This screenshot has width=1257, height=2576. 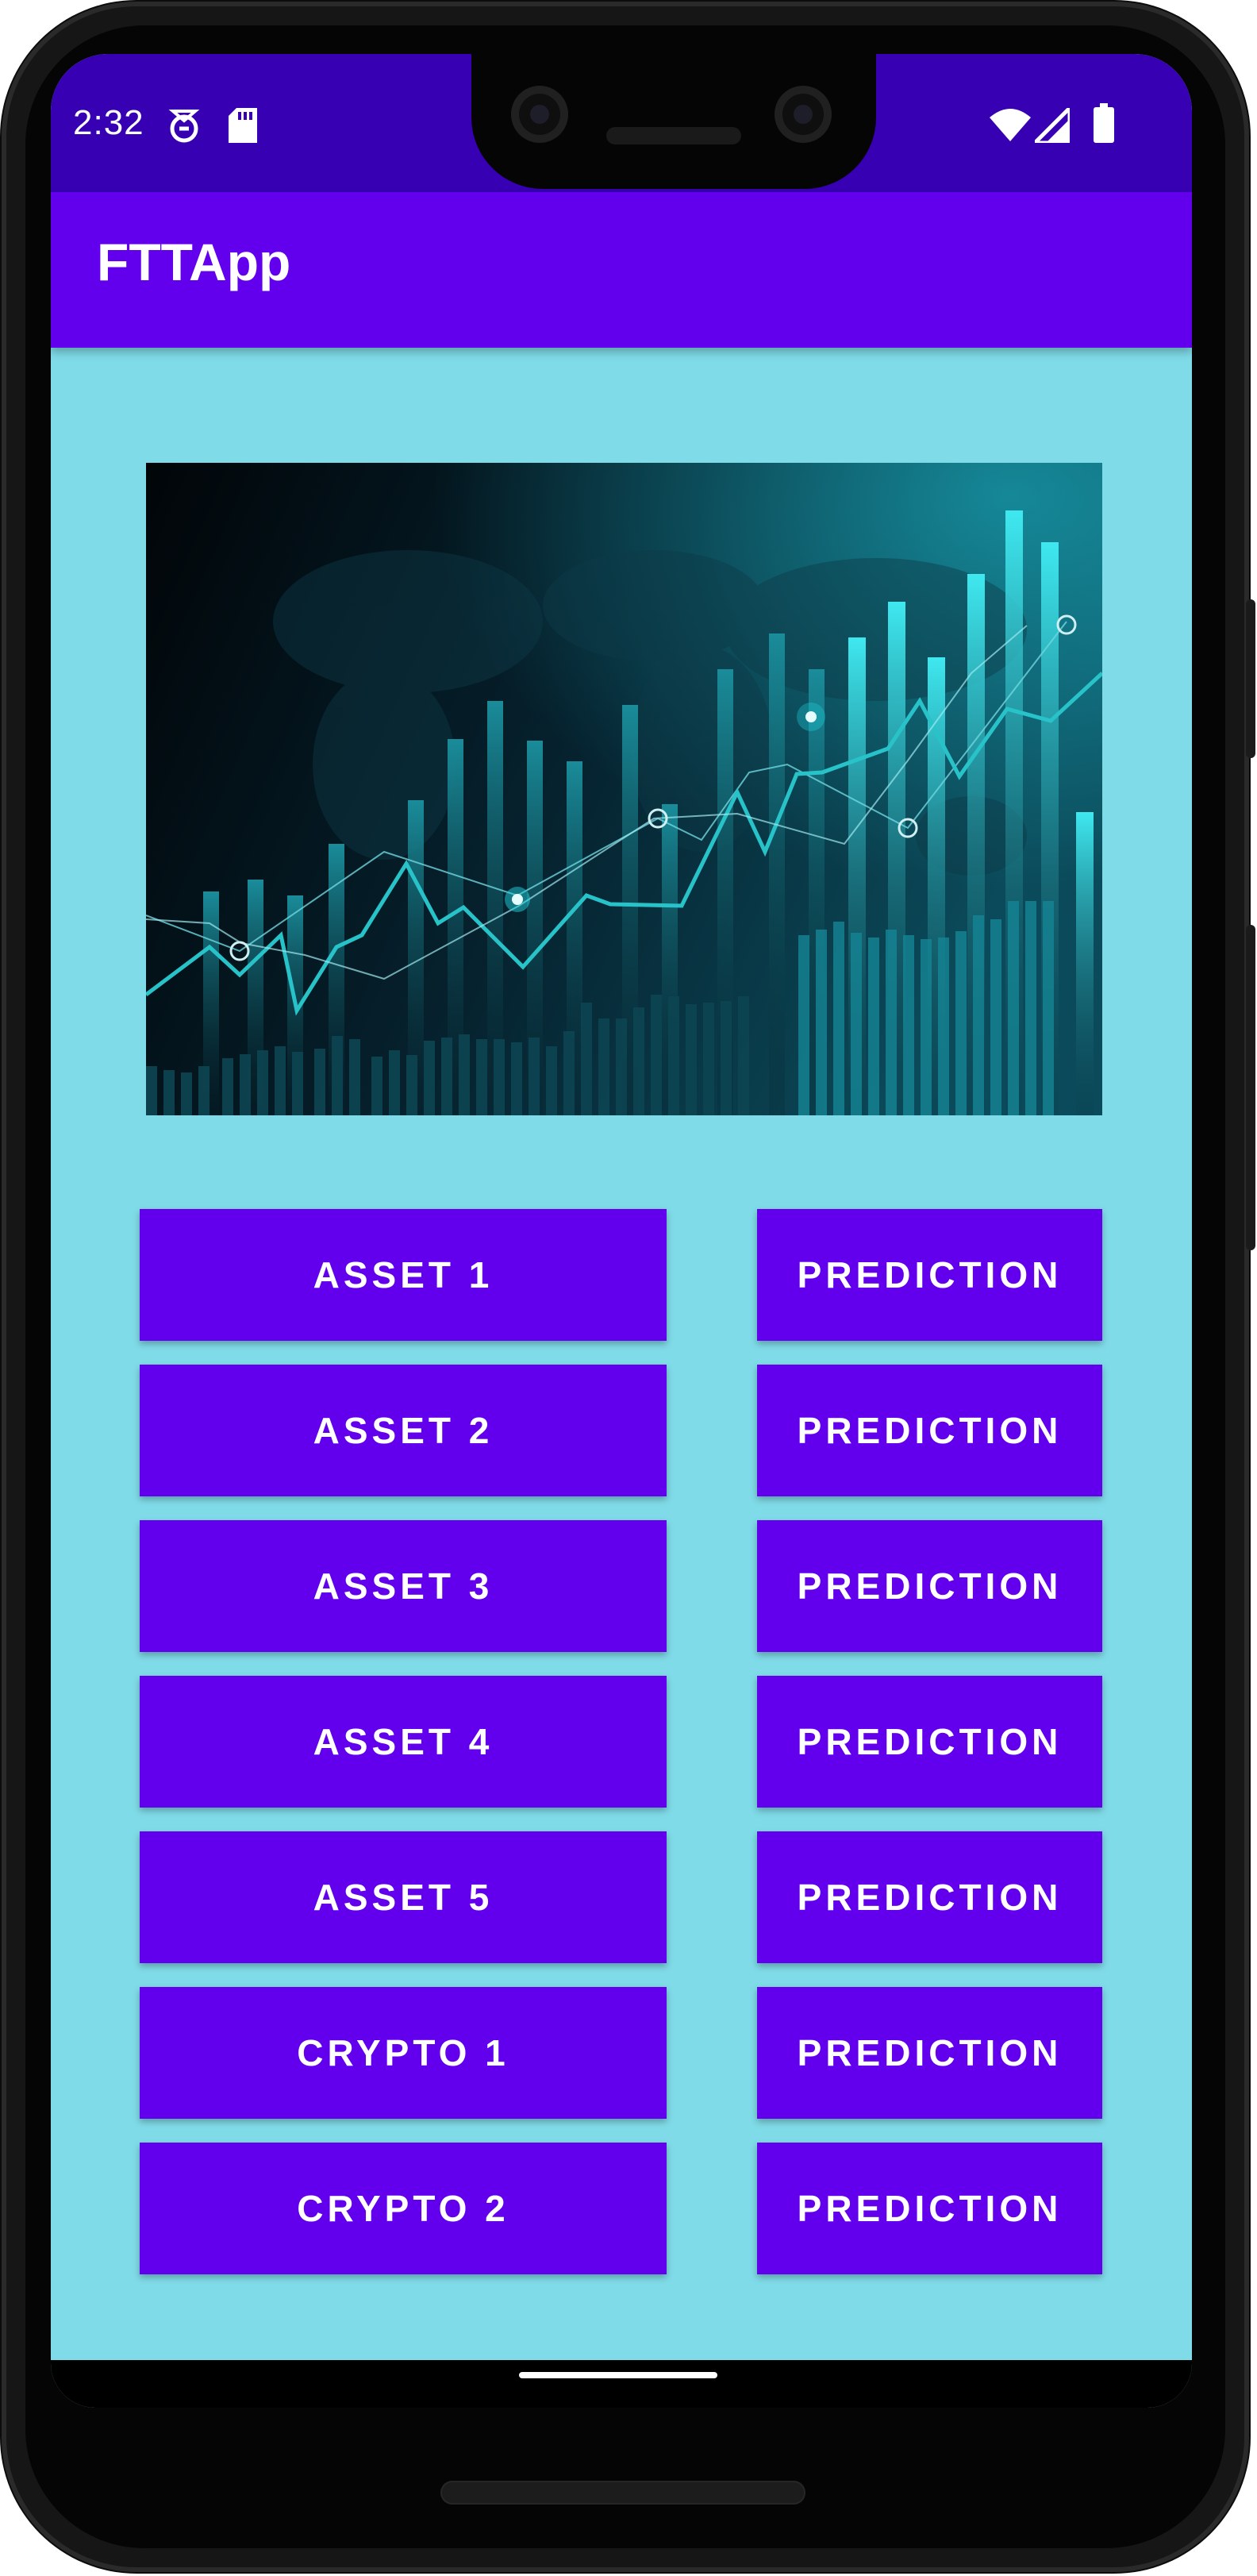 What do you see at coordinates (673, 121) in the screenshot?
I see `notch` at bounding box center [673, 121].